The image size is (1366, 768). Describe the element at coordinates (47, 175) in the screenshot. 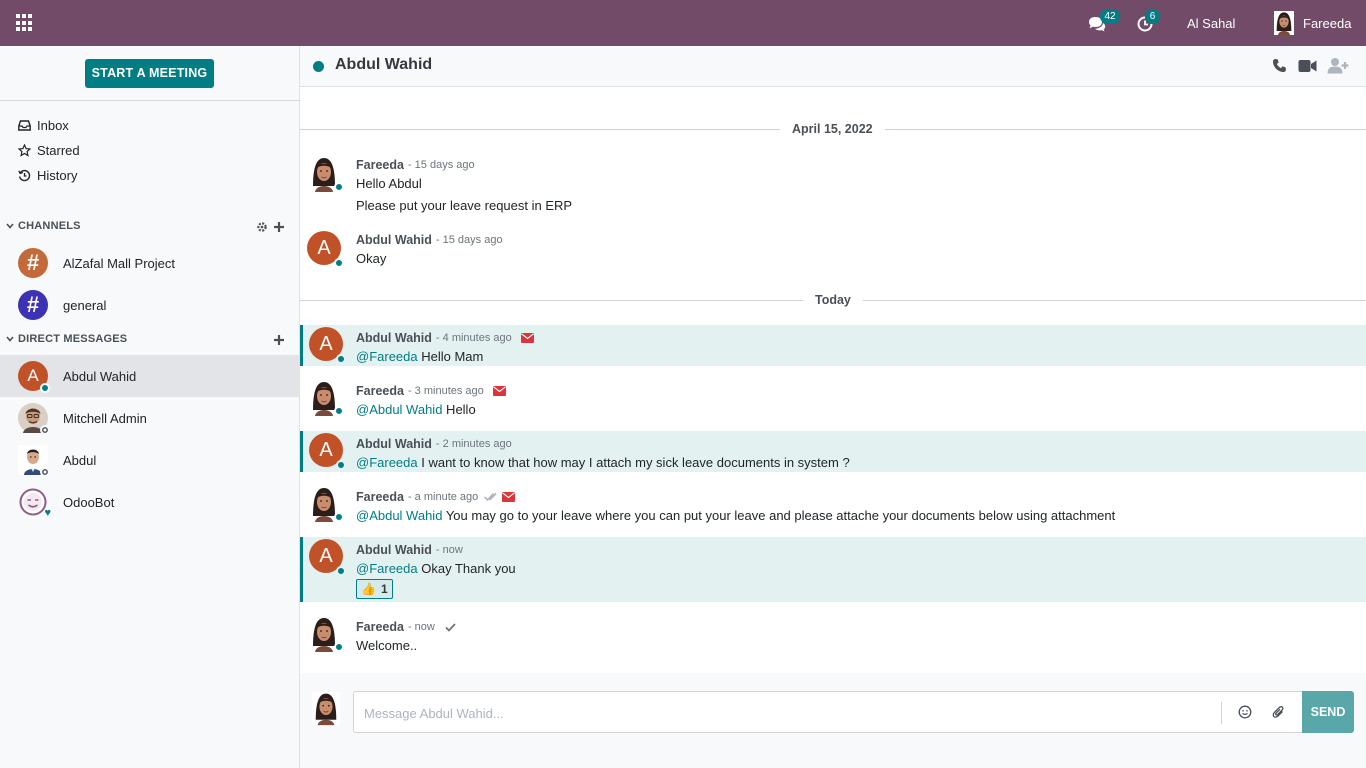

I see `sidebar-item-history: History` at that location.